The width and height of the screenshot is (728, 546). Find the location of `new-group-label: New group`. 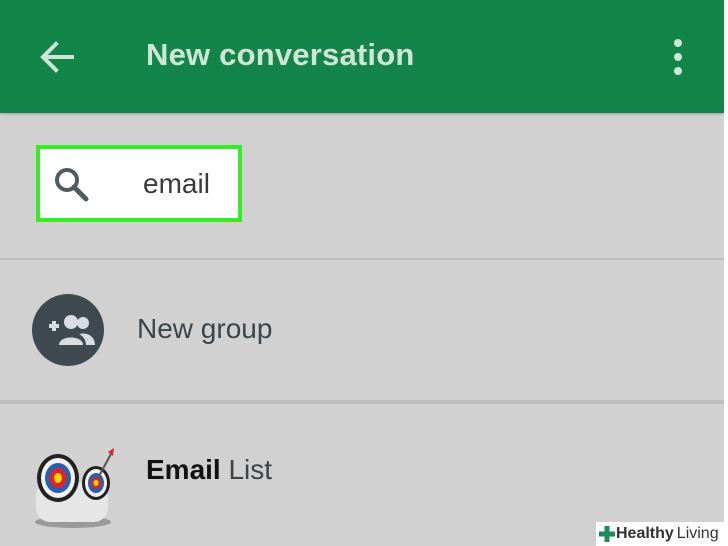

new-group-label: New group is located at coordinates (205, 328).